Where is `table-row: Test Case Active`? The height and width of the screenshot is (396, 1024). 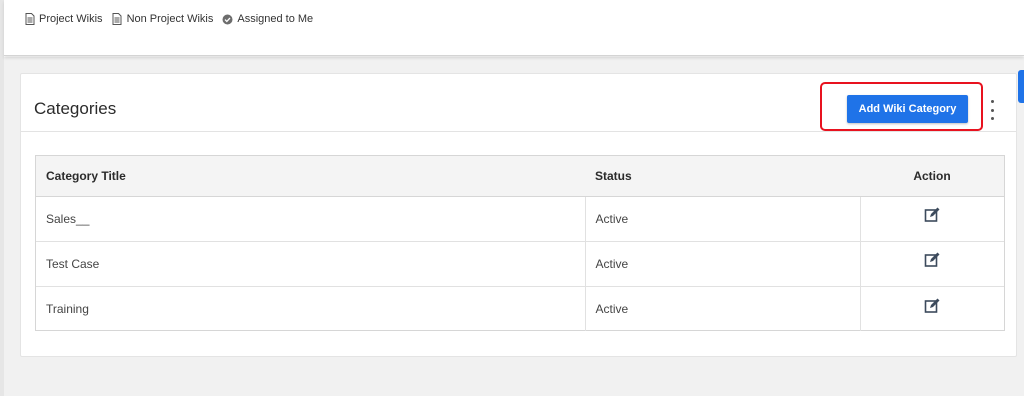 table-row: Test Case Active is located at coordinates (520, 264).